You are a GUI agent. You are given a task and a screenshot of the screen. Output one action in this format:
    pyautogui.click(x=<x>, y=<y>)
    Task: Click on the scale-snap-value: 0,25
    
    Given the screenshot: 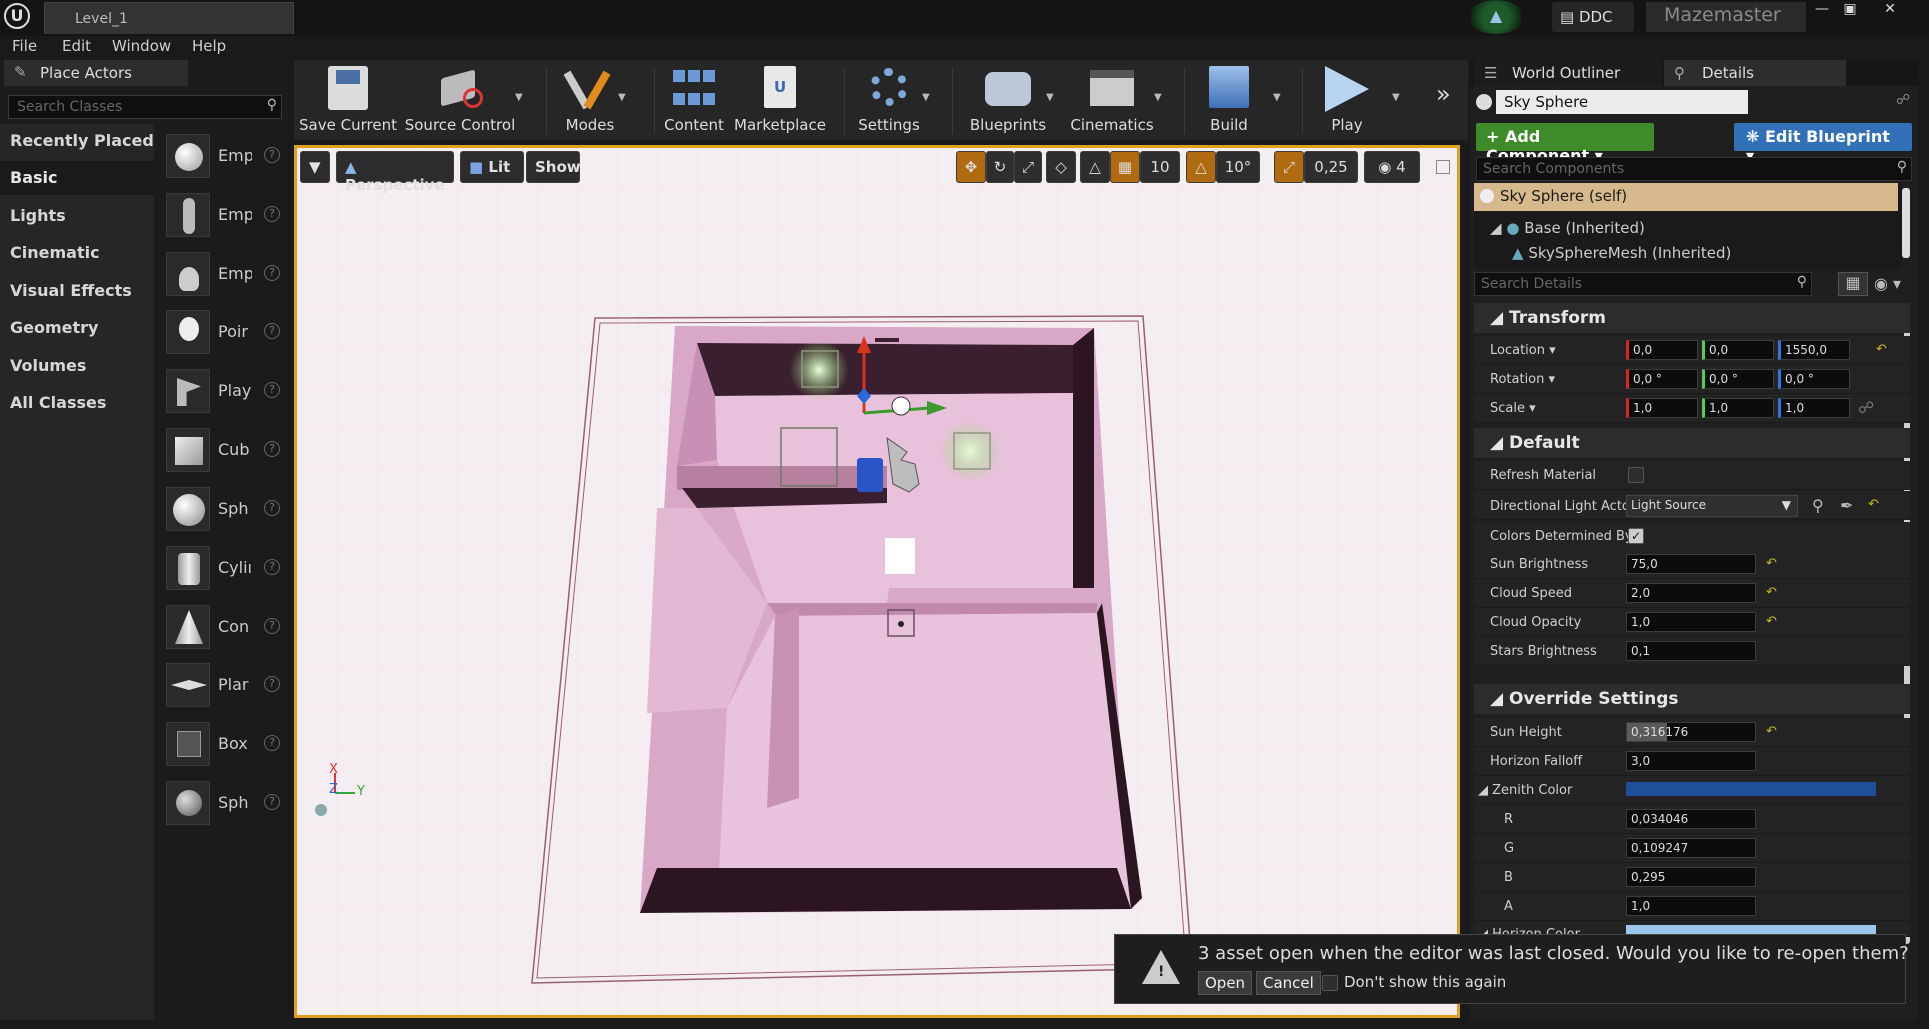 What is the action you would take?
    pyautogui.click(x=1331, y=167)
    